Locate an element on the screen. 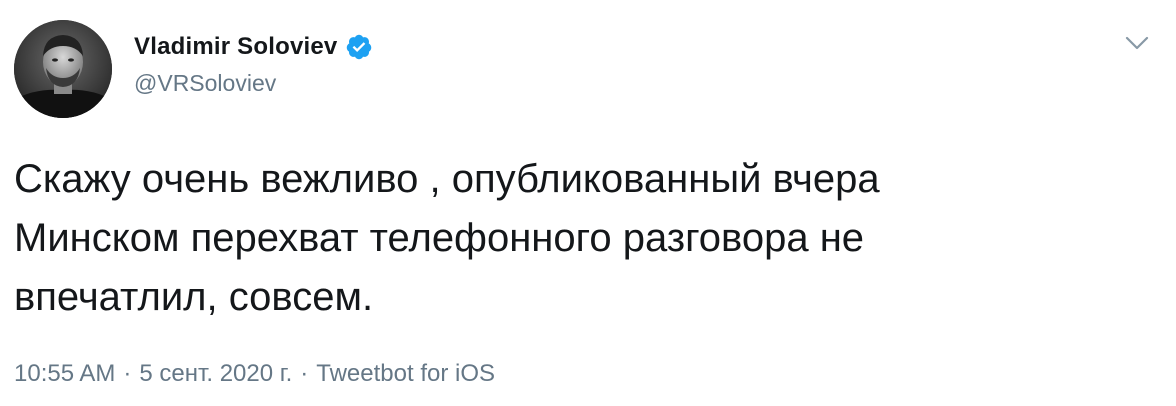 This screenshot has width=1176, height=406. tweet-date: 5 сент. 2020 г. is located at coordinates (215, 373).